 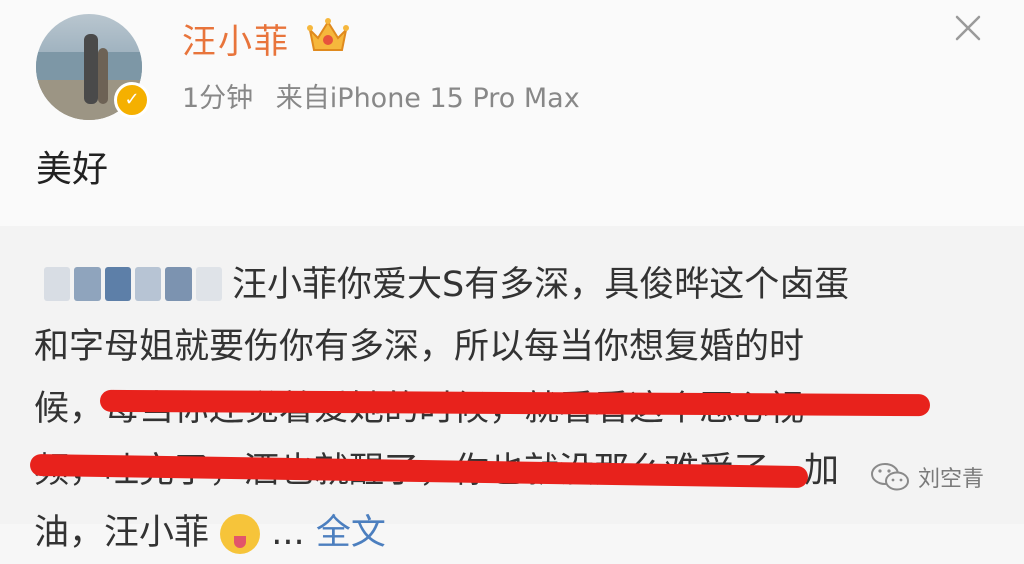 I want to click on verified-badge-icon: ✓, so click(x=132, y=100).